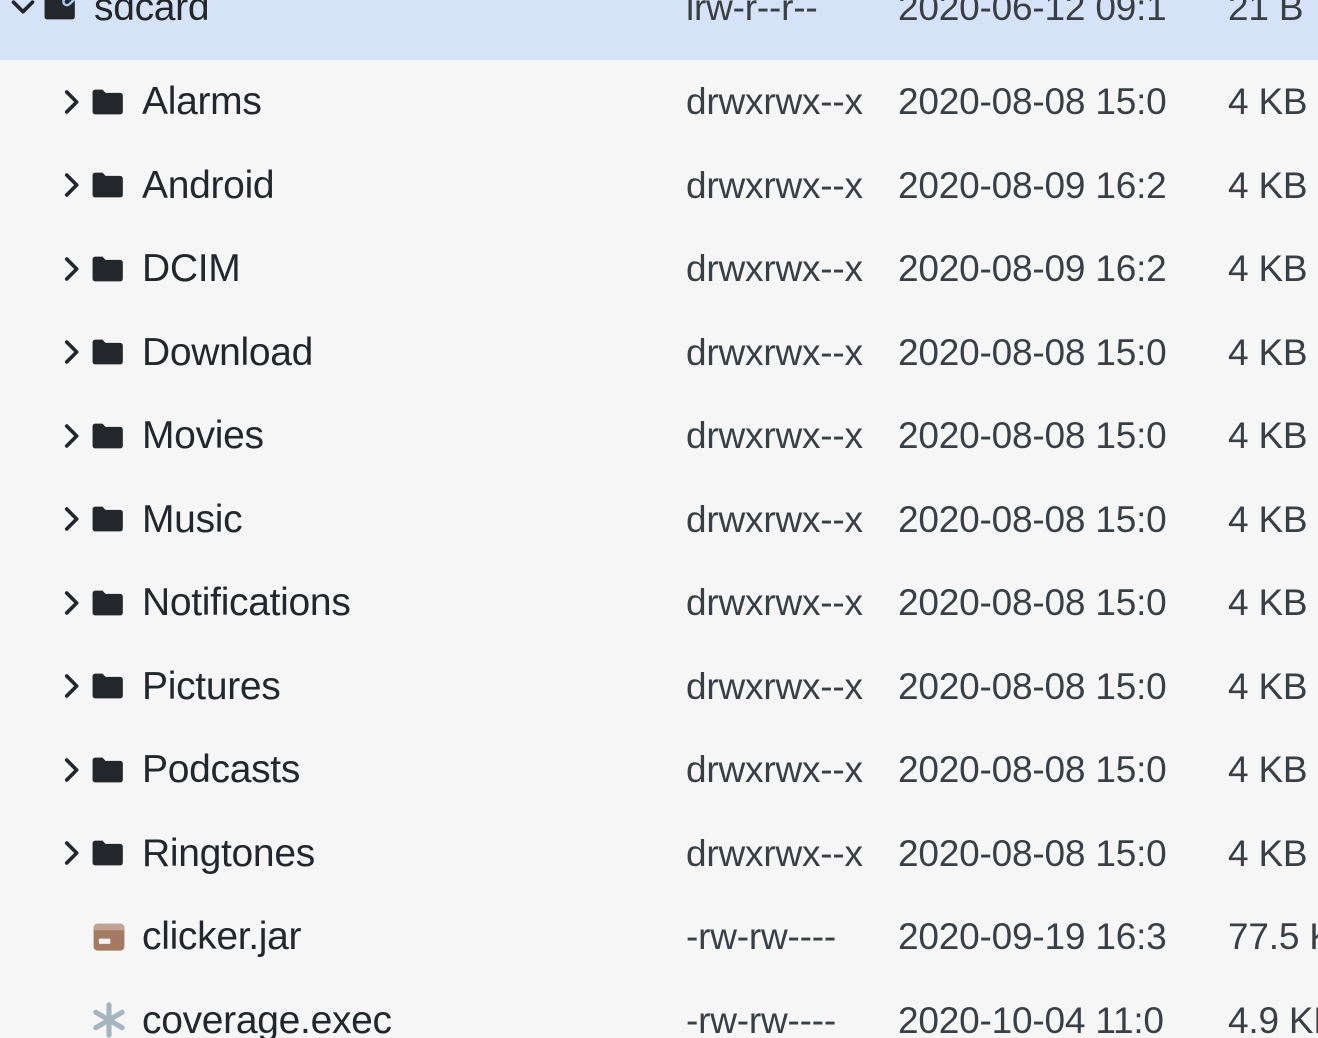  Describe the element at coordinates (1273, 937) in the screenshot. I see `size-cell: 77.5 KB` at that location.